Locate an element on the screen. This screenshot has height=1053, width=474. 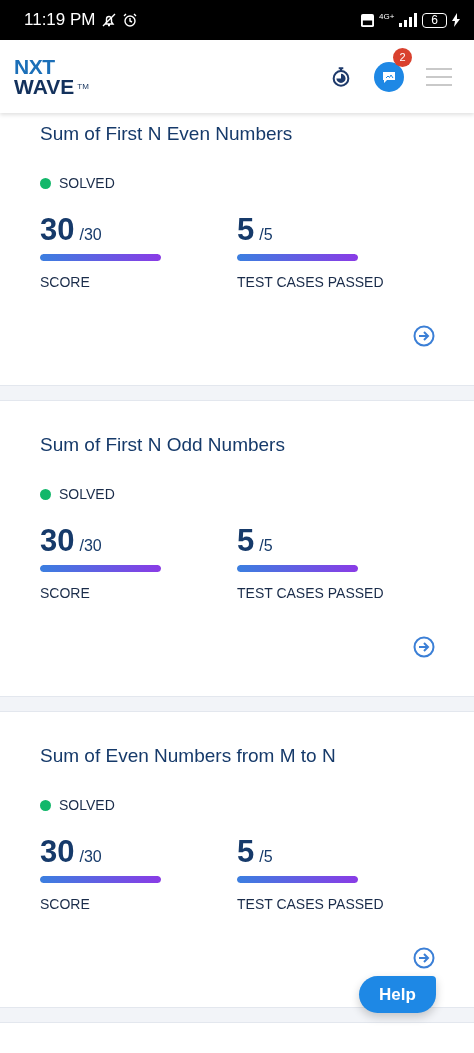
logo-text: WAVE is located at coordinates (44, 86).